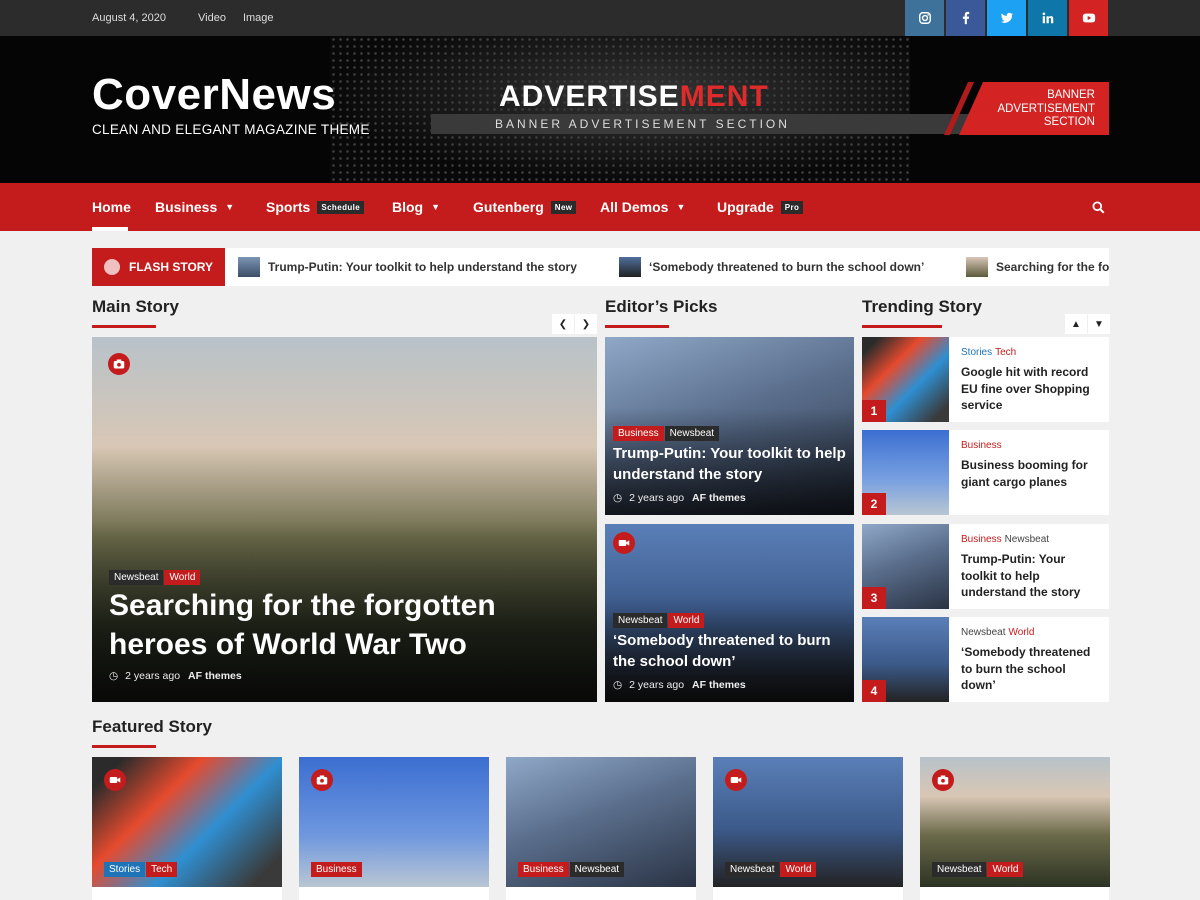 This screenshot has height=900, width=1200. I want to click on flash-story-label: FLASH STORY, so click(158, 267).